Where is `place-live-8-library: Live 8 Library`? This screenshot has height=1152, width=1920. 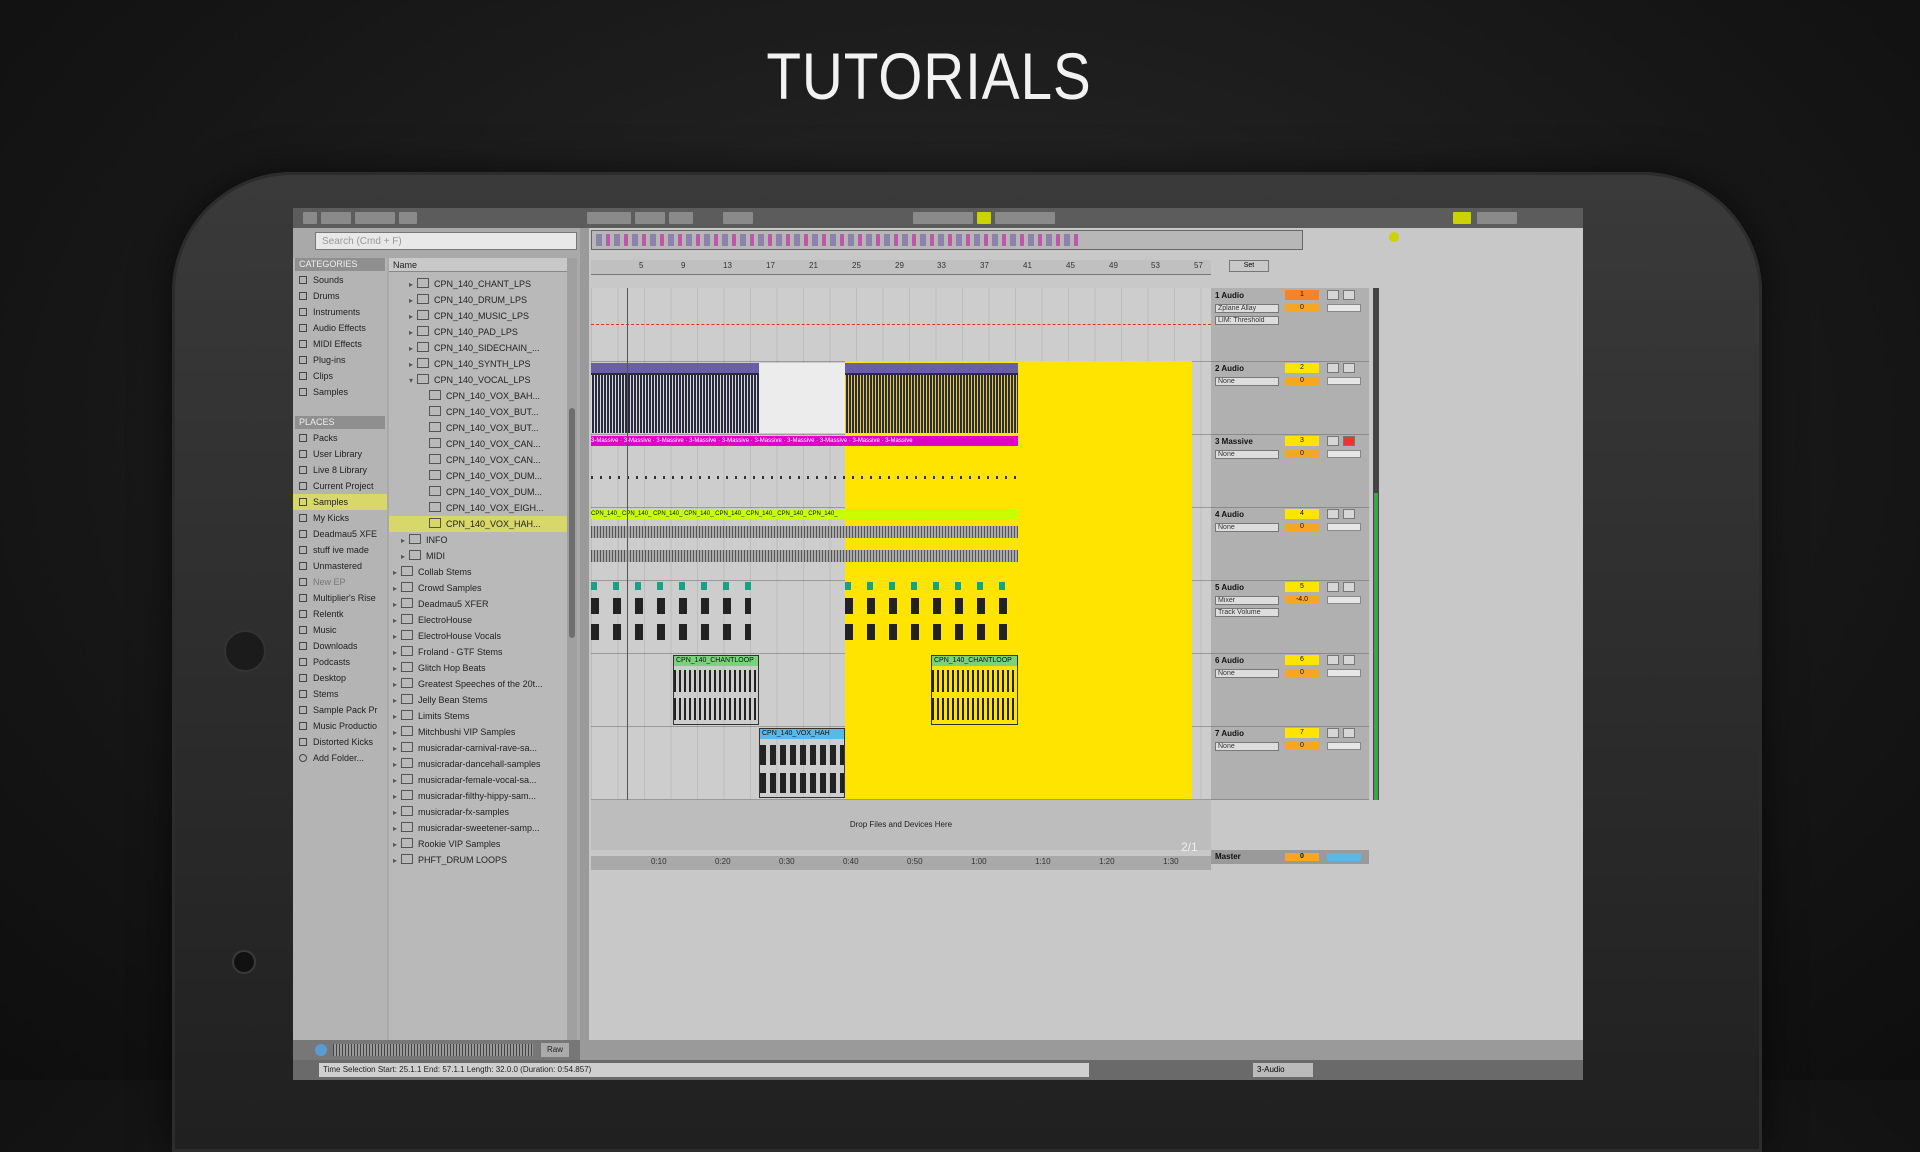 place-live-8-library: Live 8 Library is located at coordinates (340, 470).